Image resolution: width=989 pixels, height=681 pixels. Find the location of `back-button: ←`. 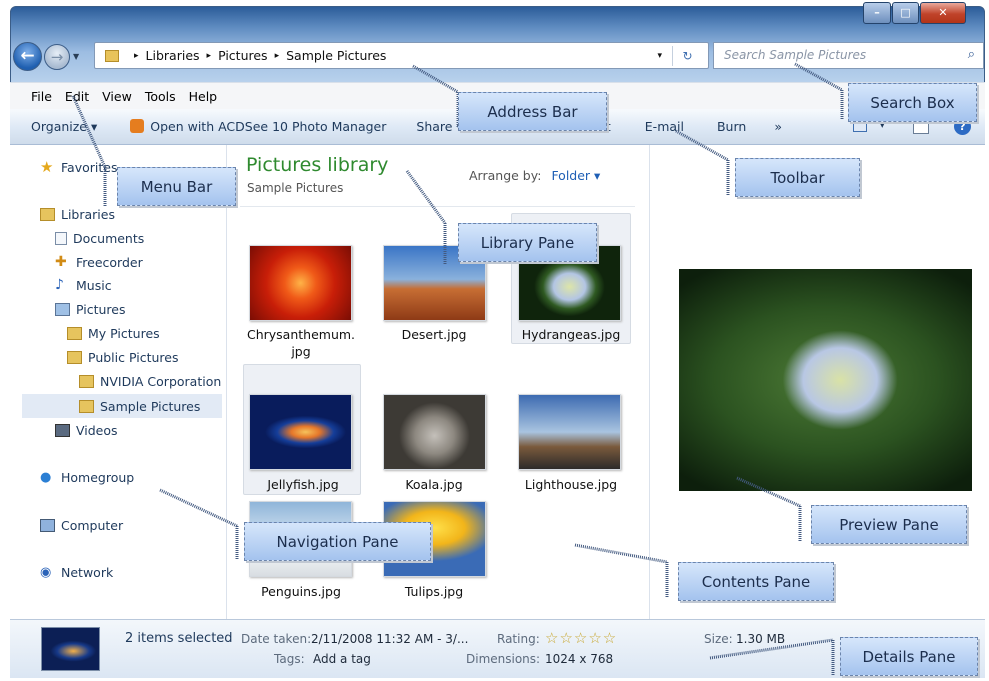

back-button: ← is located at coordinates (27, 56).